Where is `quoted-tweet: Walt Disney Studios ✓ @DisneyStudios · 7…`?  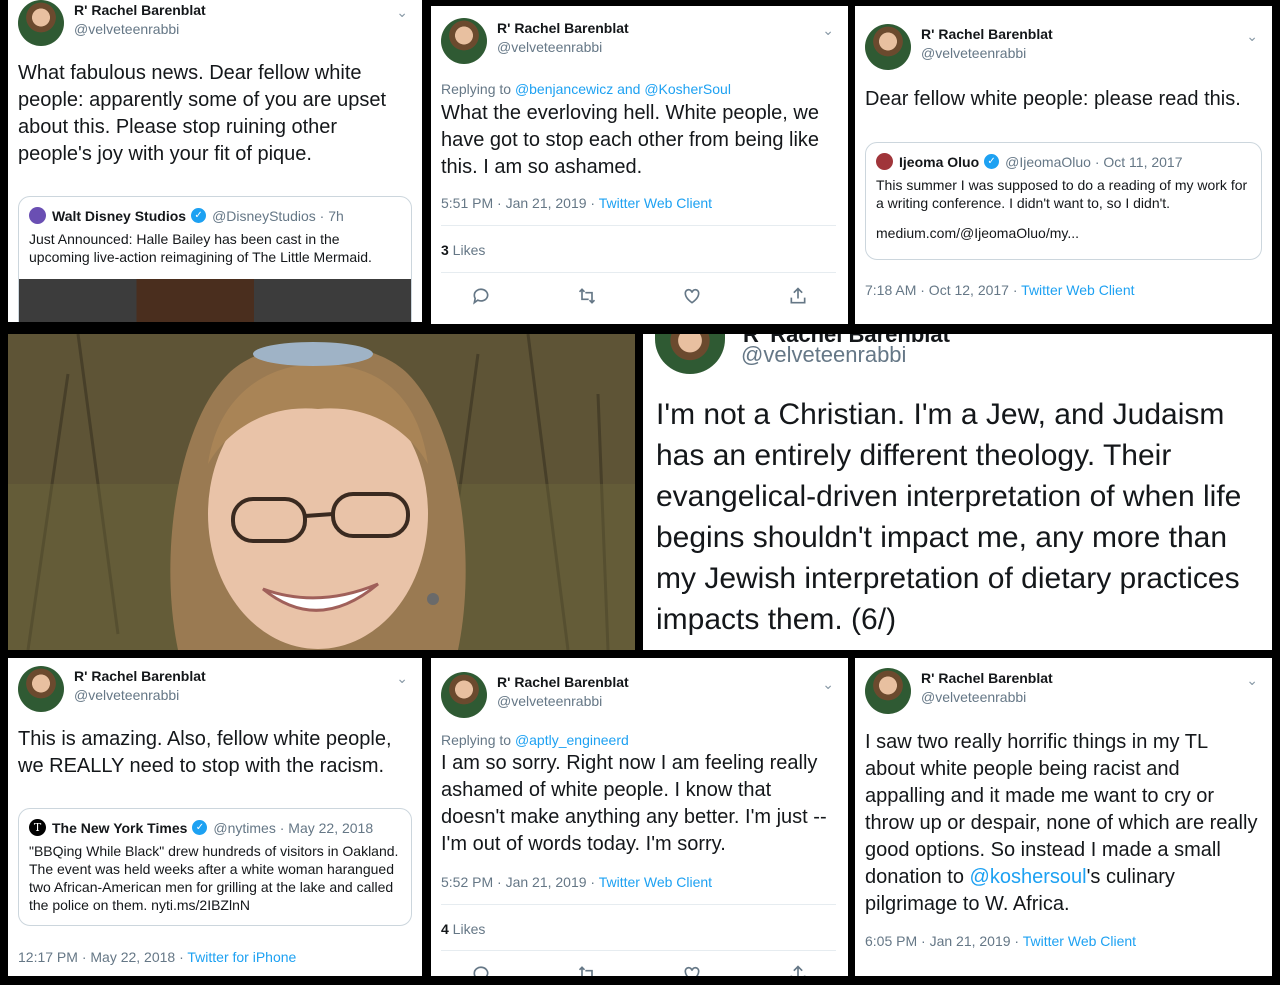 quoted-tweet: Walt Disney Studios ✓ @DisneyStudios · 7… is located at coordinates (215, 259).